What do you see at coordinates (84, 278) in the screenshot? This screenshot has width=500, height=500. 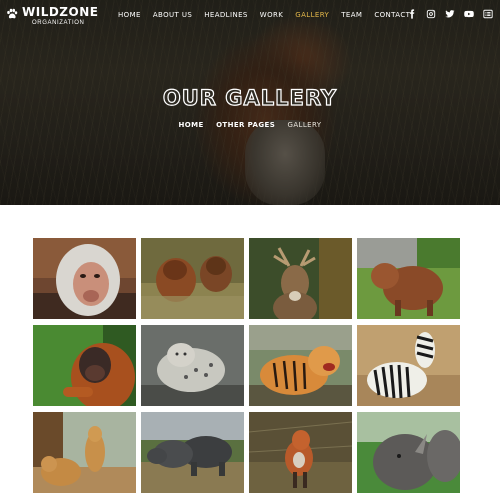 I see `gallery-image-baboon` at bounding box center [84, 278].